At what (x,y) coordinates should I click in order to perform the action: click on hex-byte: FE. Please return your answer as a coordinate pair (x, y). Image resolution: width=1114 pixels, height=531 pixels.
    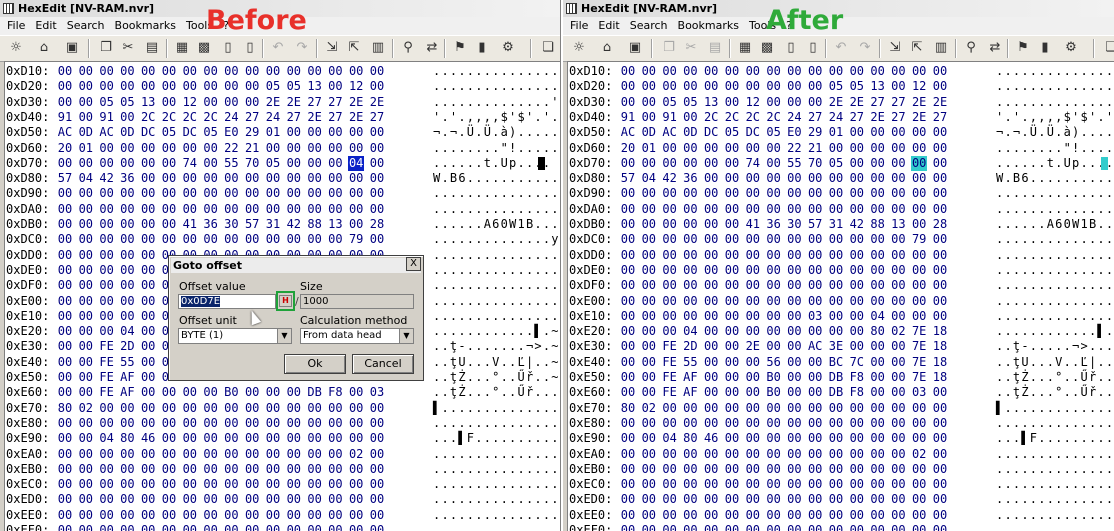
    Looking at the image, I should click on (107, 346).